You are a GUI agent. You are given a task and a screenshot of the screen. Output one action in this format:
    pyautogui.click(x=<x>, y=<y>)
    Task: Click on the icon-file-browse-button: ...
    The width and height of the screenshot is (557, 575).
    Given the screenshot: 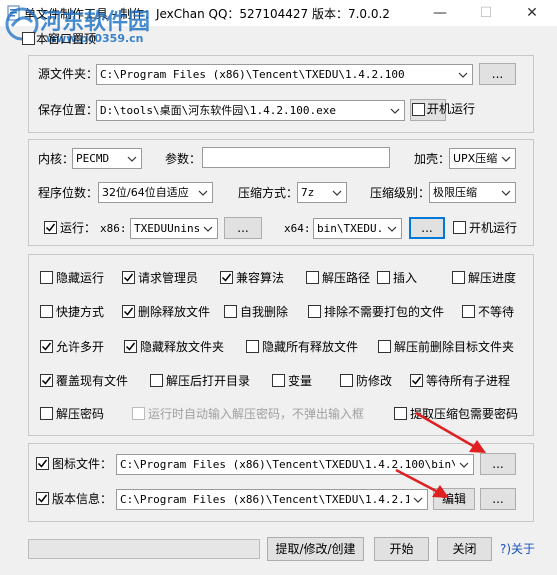 What is the action you would take?
    pyautogui.click(x=498, y=464)
    